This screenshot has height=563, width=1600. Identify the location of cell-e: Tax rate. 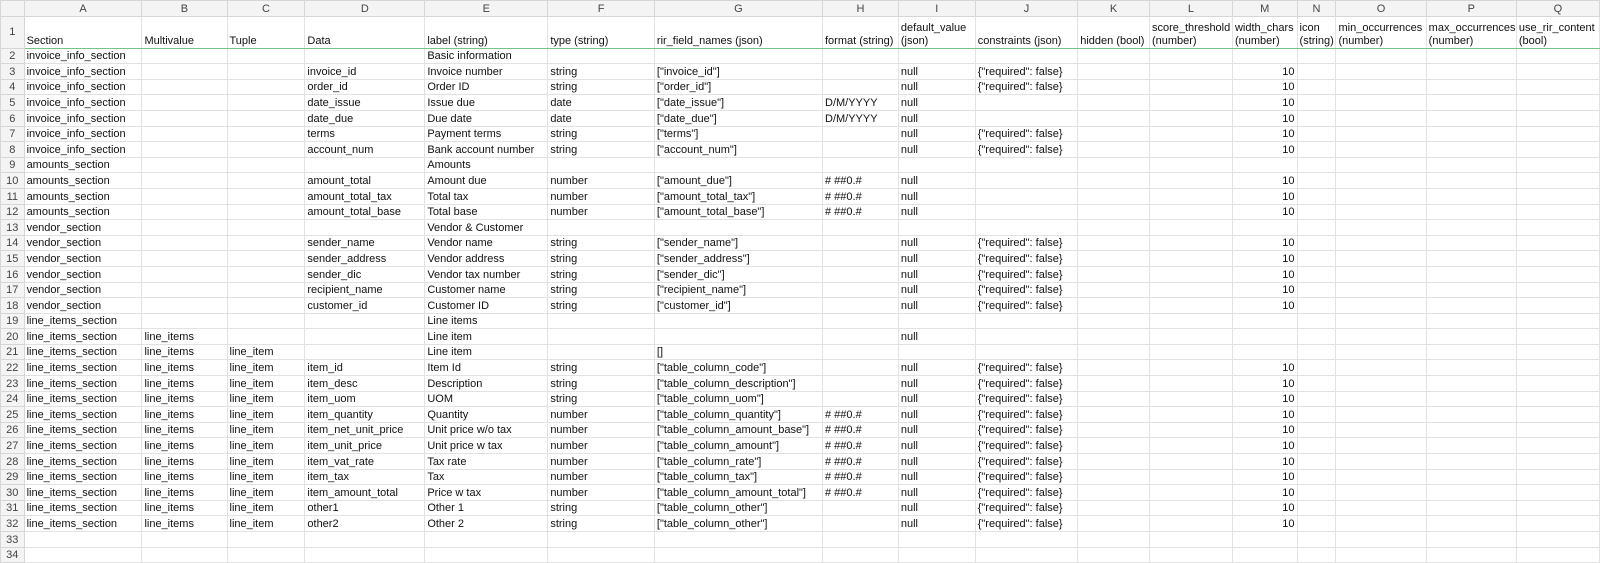
(486, 461).